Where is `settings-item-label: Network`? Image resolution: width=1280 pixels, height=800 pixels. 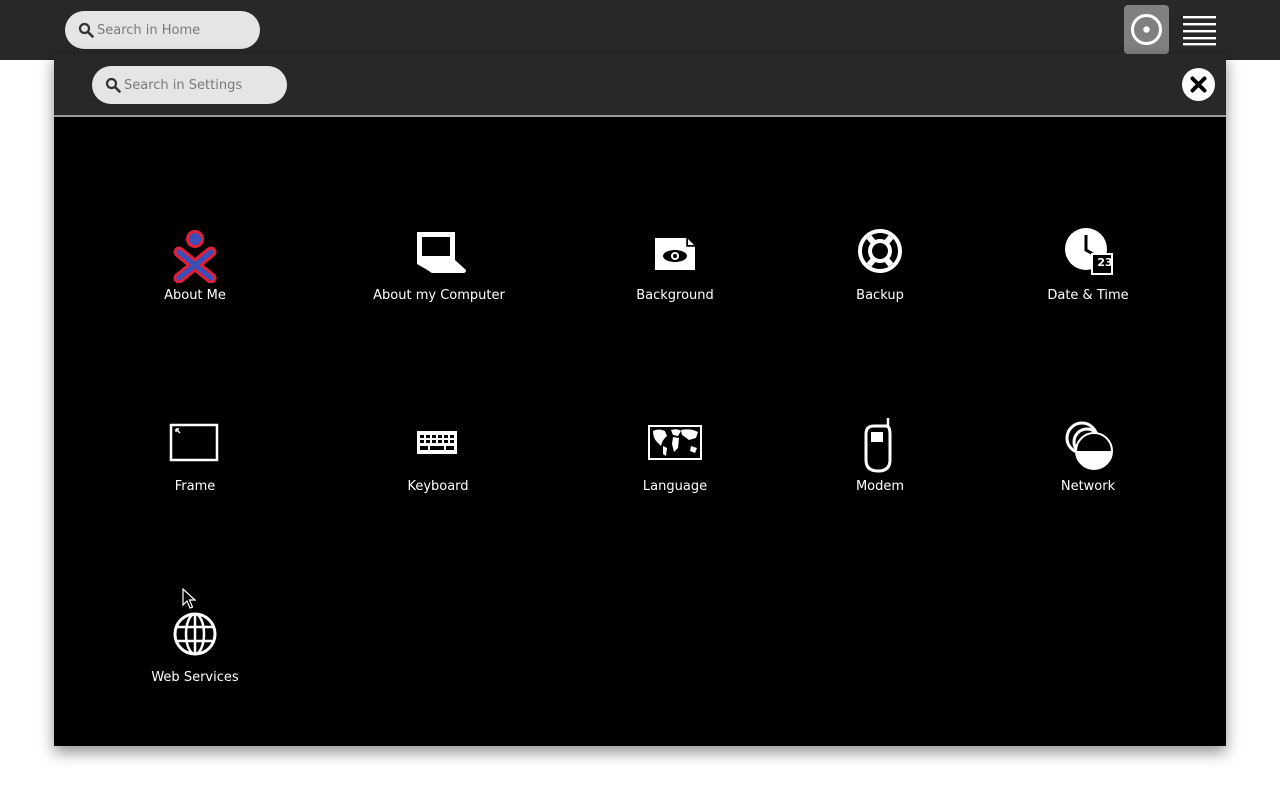
settings-item-label: Network is located at coordinates (1088, 486).